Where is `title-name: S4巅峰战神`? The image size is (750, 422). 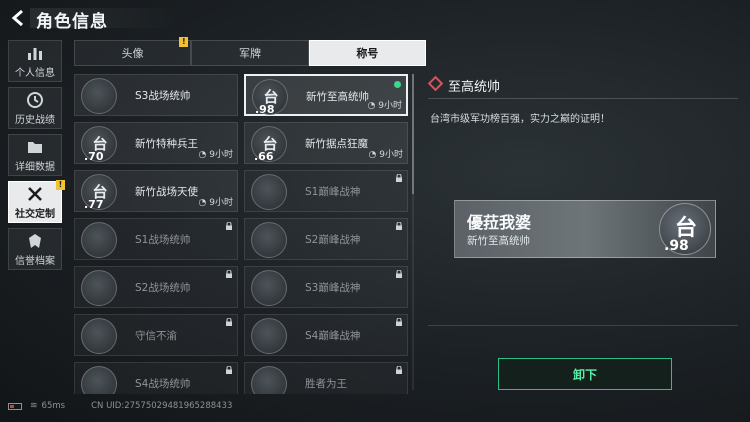
title-name: S4巅峰战神 is located at coordinates (333, 336).